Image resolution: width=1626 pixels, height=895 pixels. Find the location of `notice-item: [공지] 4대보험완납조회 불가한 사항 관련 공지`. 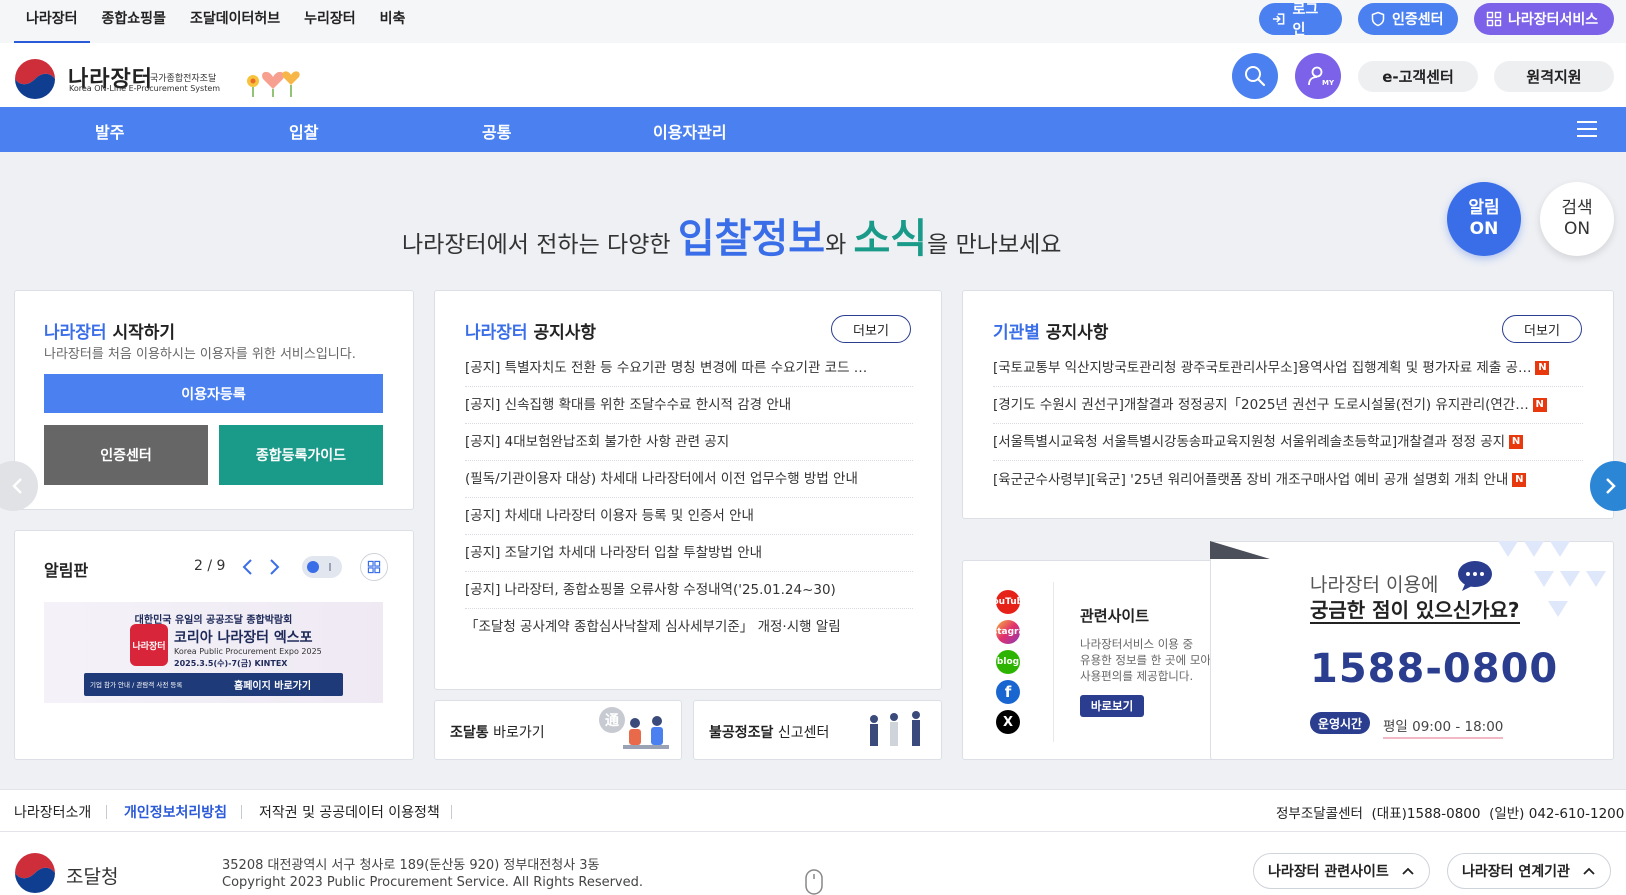

notice-item: [공지] 4대보험완납조회 불가한 사항 관련 공지 is located at coordinates (689, 442).